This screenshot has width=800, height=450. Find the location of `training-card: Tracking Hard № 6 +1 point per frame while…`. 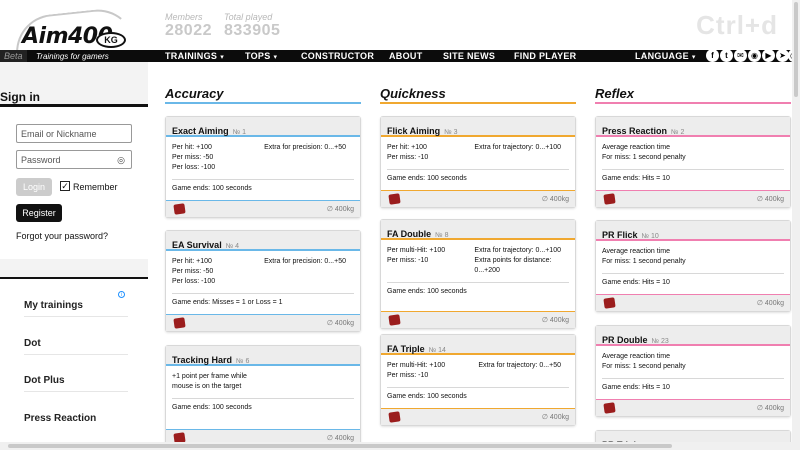

training-card: Tracking Hard № 6 +1 point per frame while… is located at coordinates (263, 396).